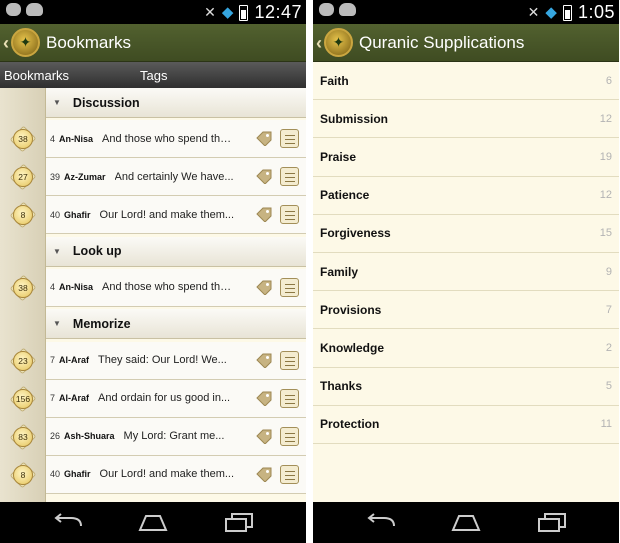 This screenshot has height=543, width=620. I want to click on group-name: Discussion, so click(106, 102).